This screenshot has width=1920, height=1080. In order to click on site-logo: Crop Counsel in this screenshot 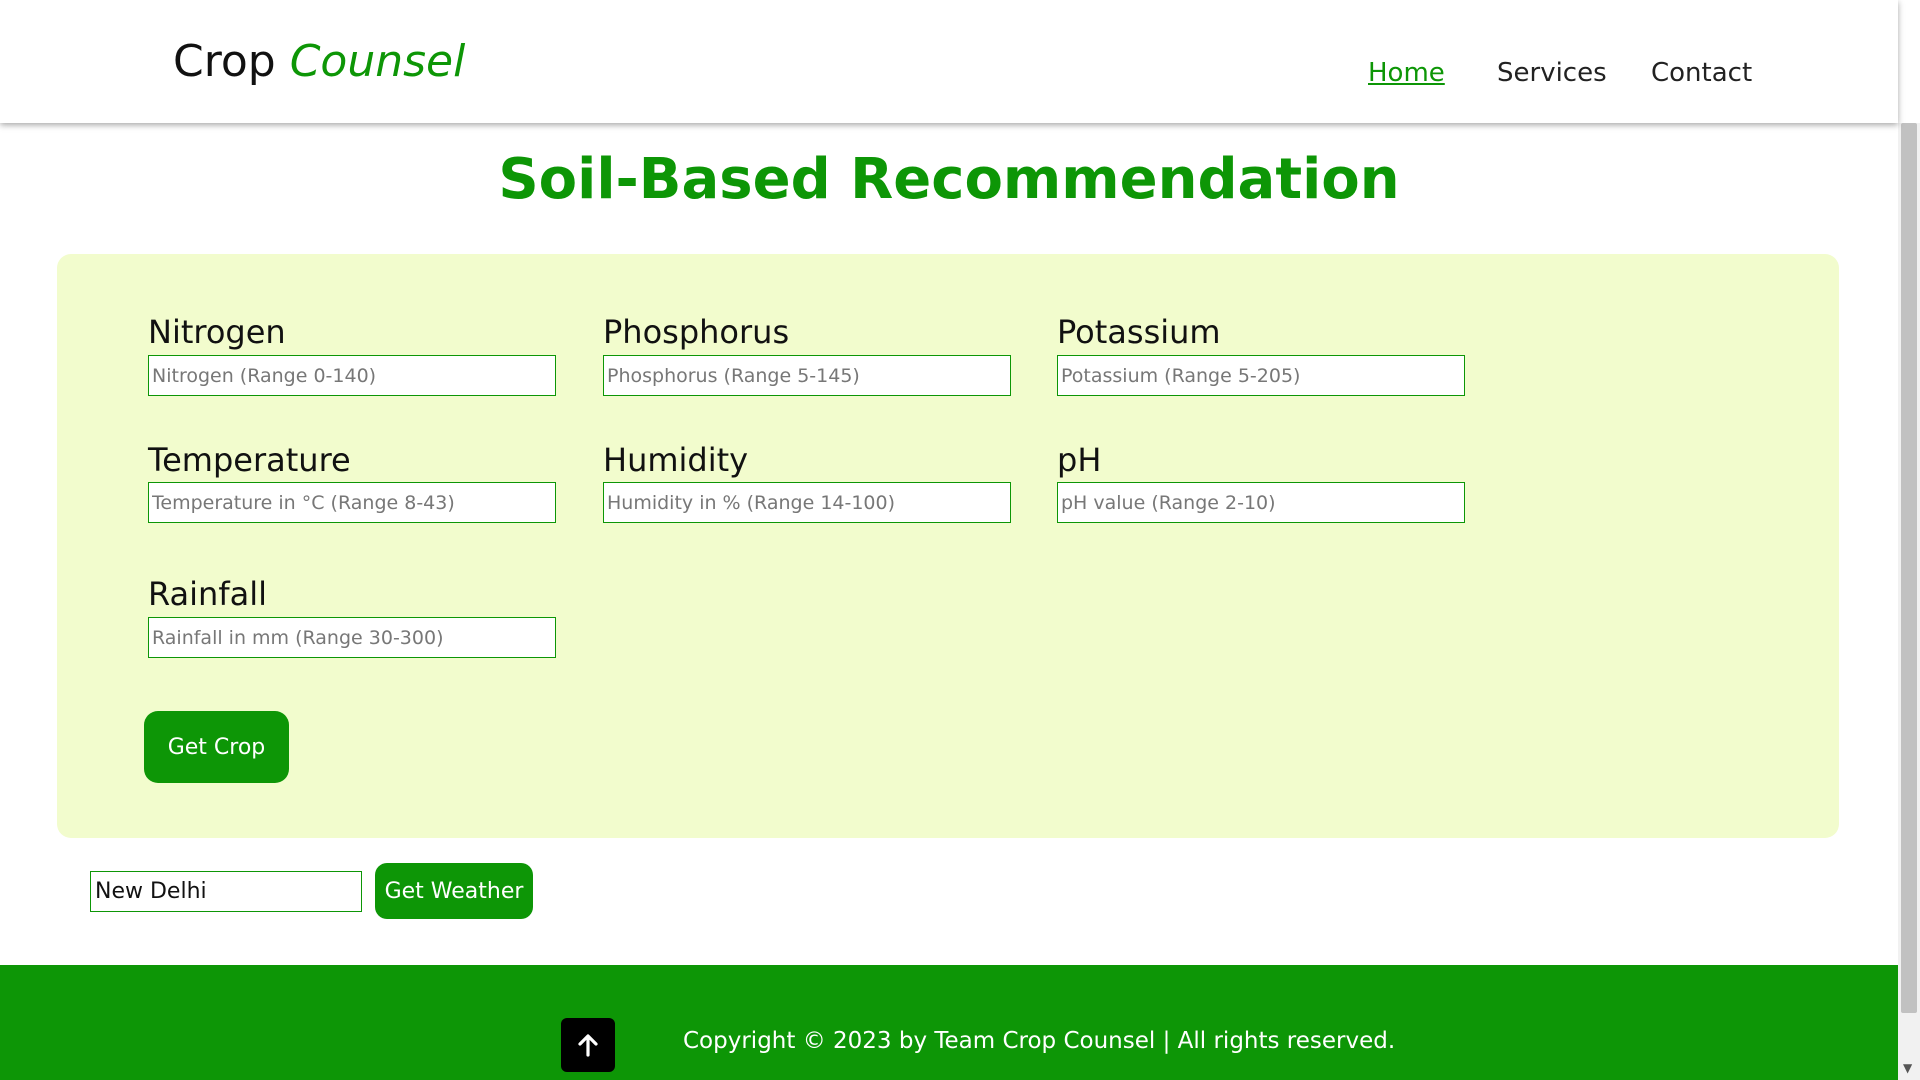, I will do `click(319, 62)`.